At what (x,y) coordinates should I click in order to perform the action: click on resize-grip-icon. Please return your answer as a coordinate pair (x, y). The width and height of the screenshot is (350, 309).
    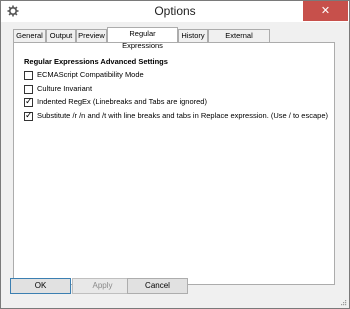
    Looking at the image, I should click on (343, 302).